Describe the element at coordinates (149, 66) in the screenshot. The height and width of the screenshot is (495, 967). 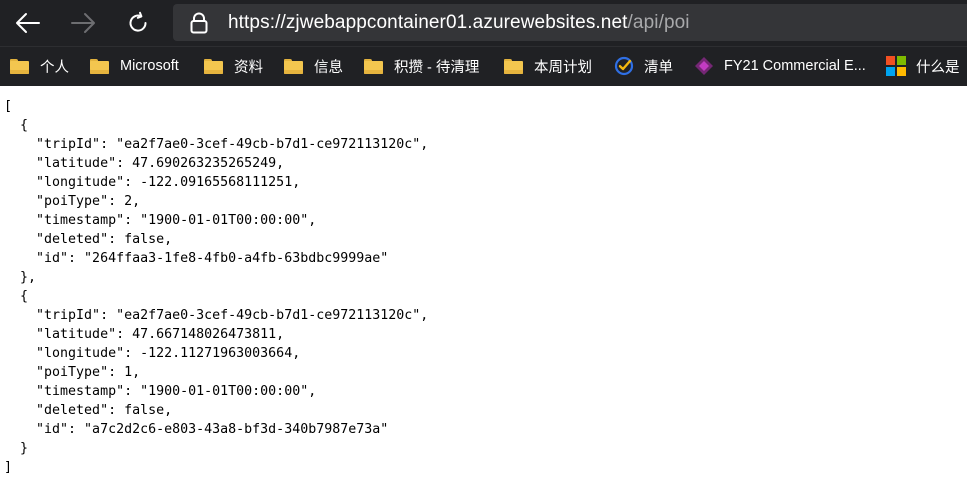
I see `favorite-label: Microsoft` at that location.